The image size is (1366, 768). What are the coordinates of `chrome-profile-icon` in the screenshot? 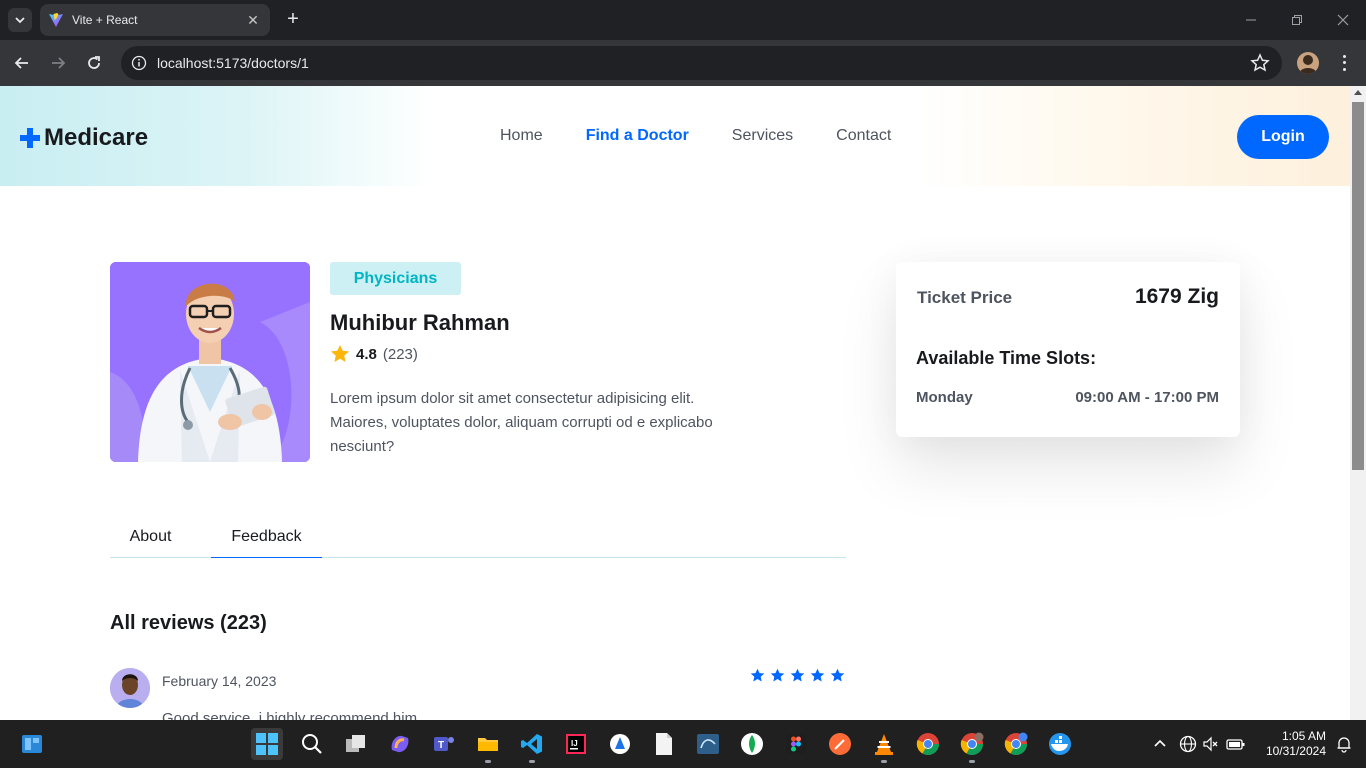 It's located at (972, 745).